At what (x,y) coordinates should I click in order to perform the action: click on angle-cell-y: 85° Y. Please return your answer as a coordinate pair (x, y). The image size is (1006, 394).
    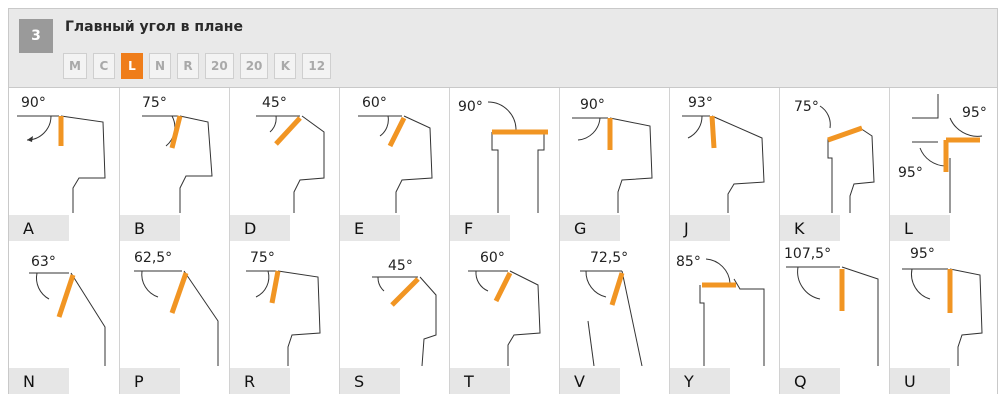
    Looking at the image, I should click on (724, 317).